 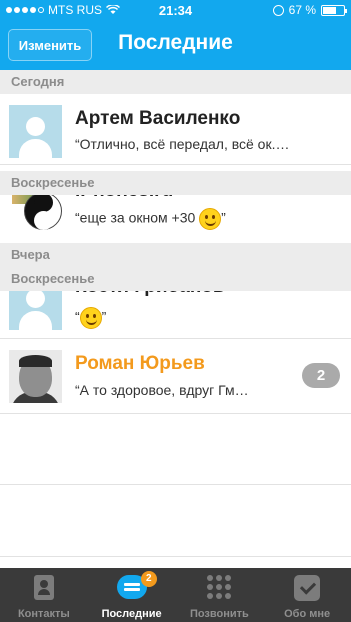 I want to click on tab-label: Позвонить, so click(x=219, y=614).